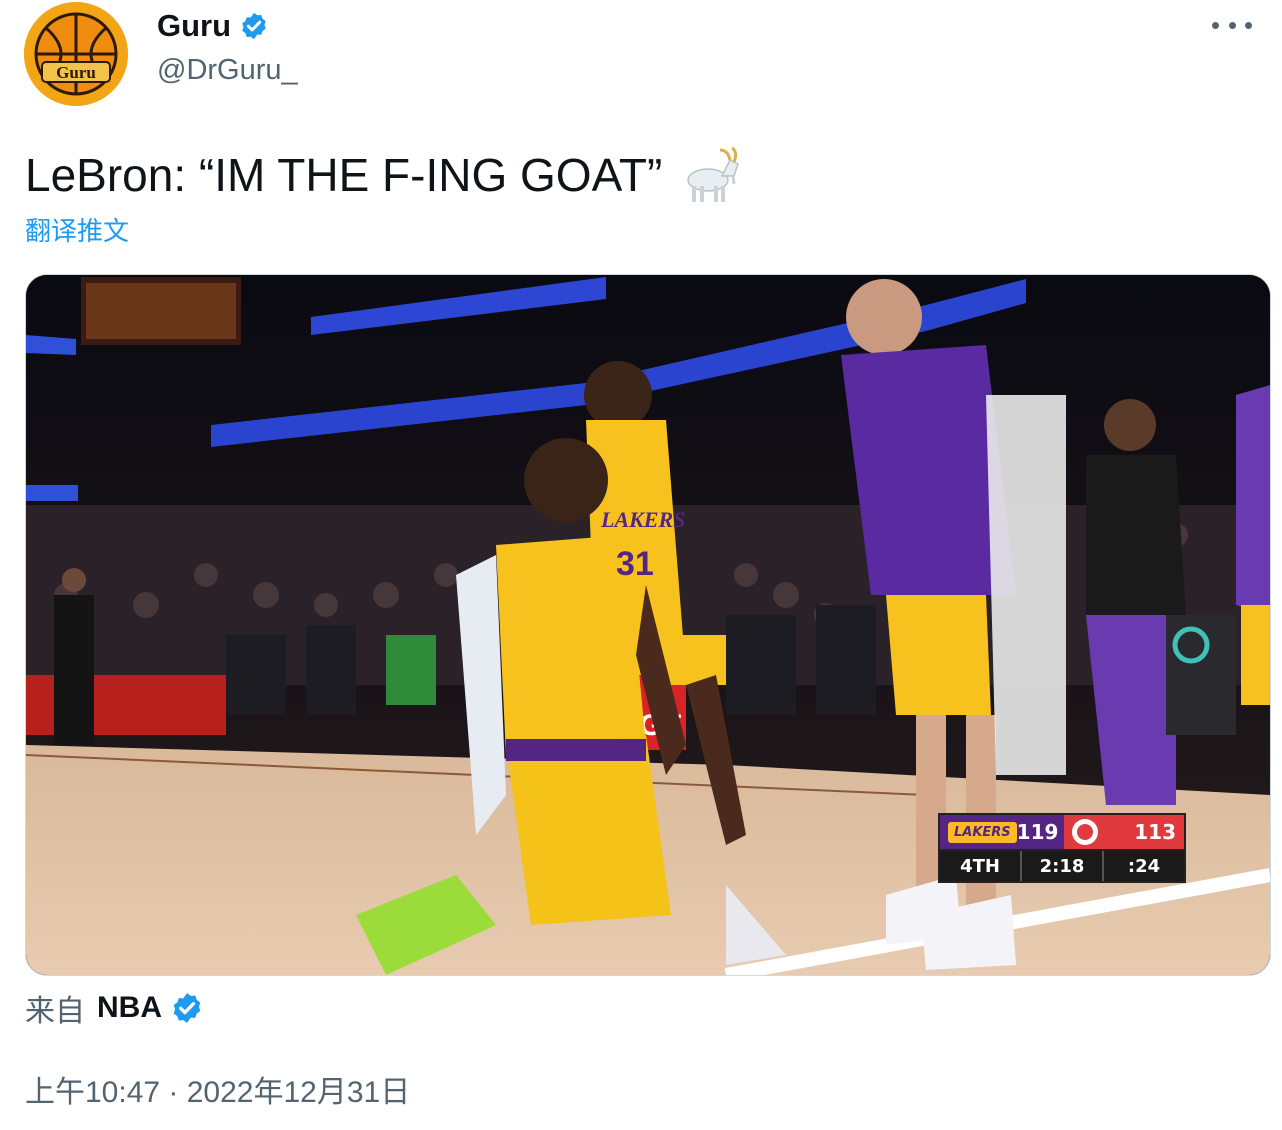  I want to click on source-via-label: 来自, so click(55, 1011).